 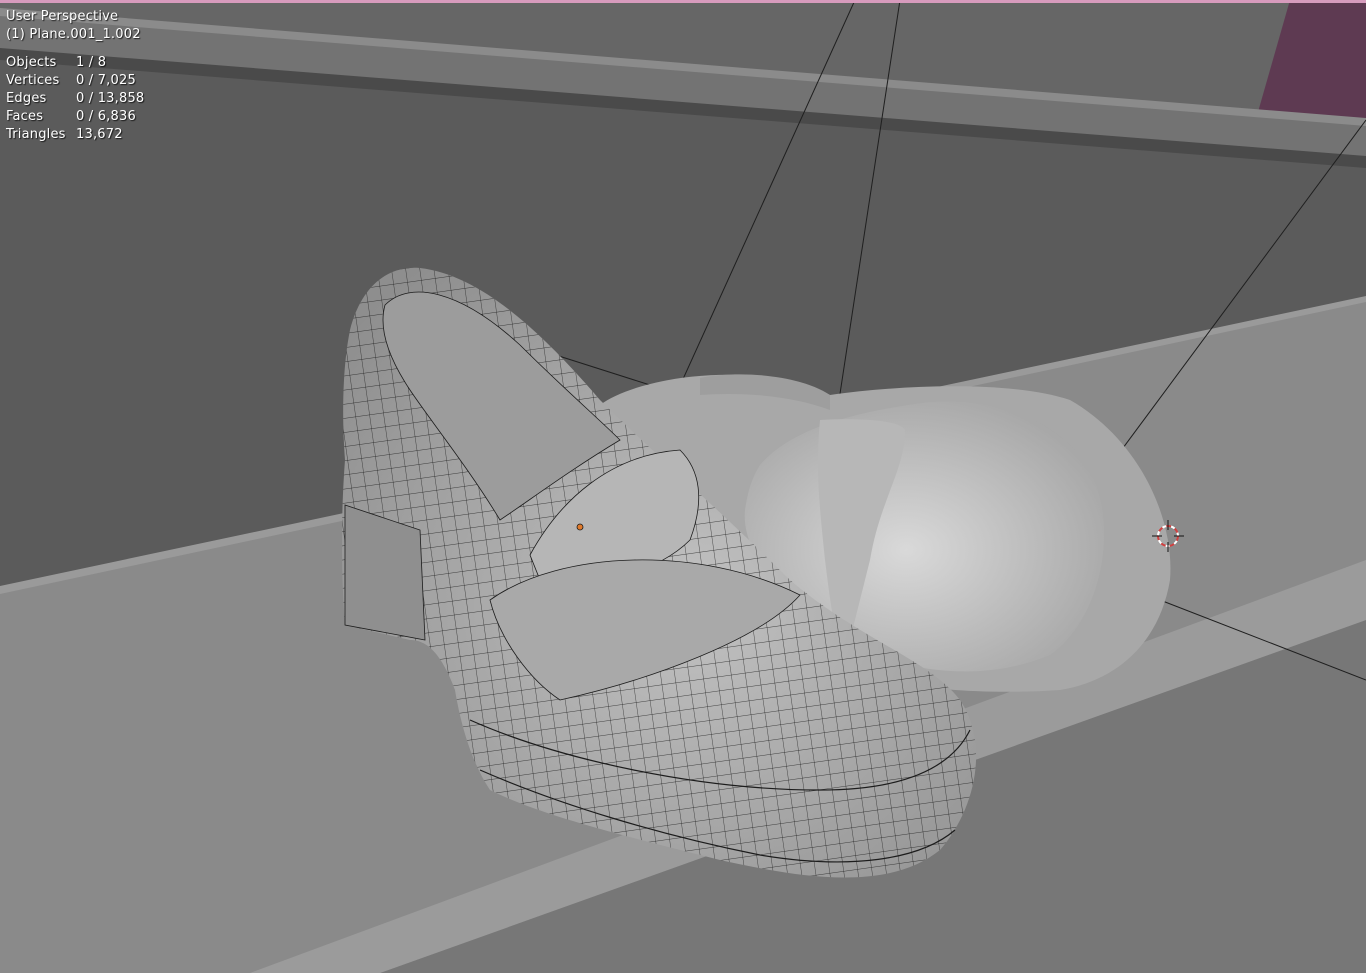 What do you see at coordinates (106, 80) in the screenshot?
I see `stat-value: 0 / 7,025` at bounding box center [106, 80].